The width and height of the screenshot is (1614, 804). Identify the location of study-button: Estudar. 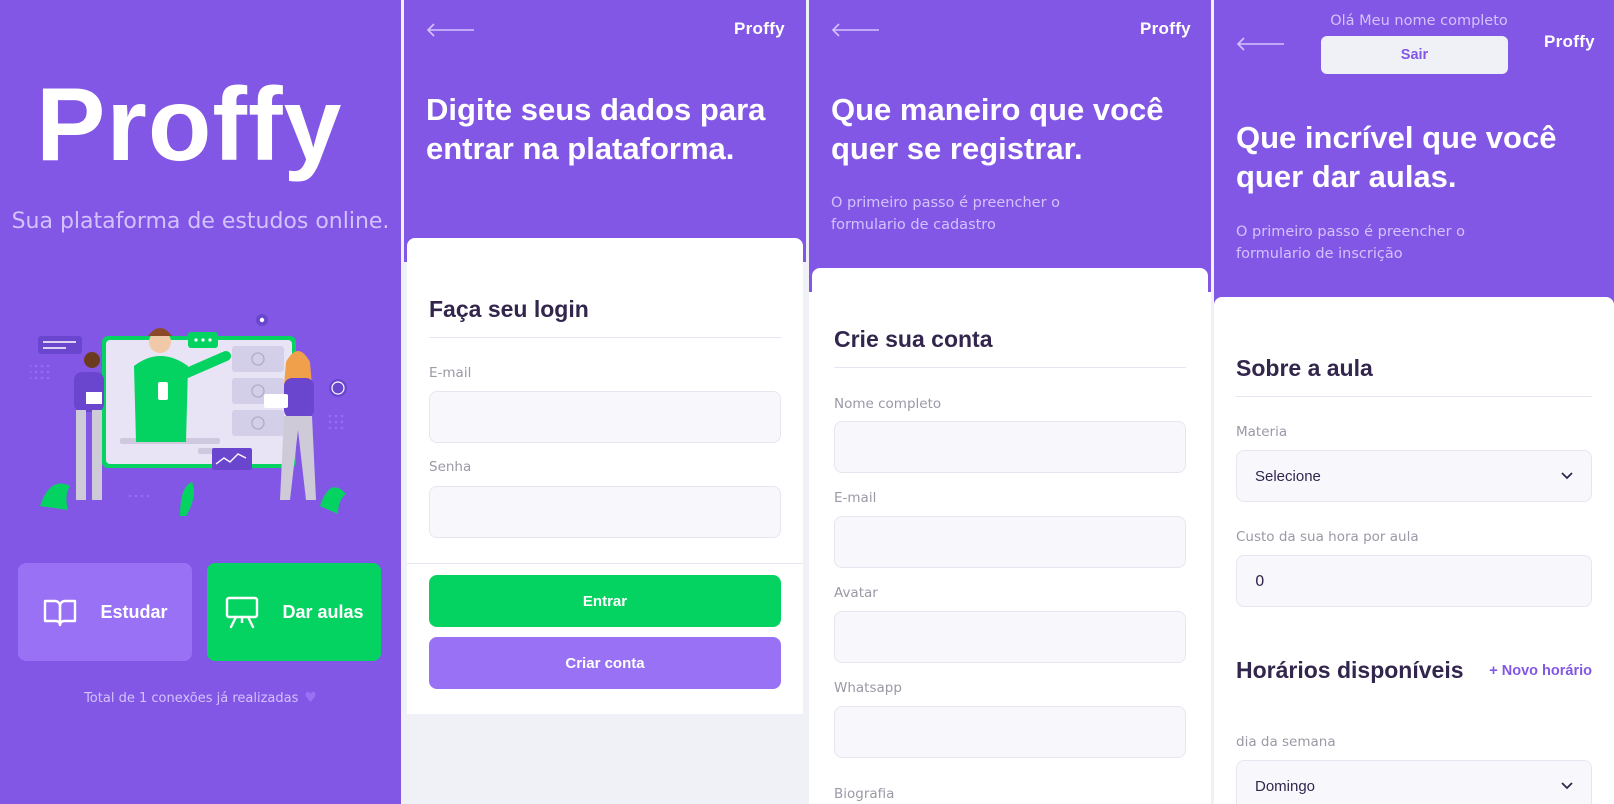
(105, 612).